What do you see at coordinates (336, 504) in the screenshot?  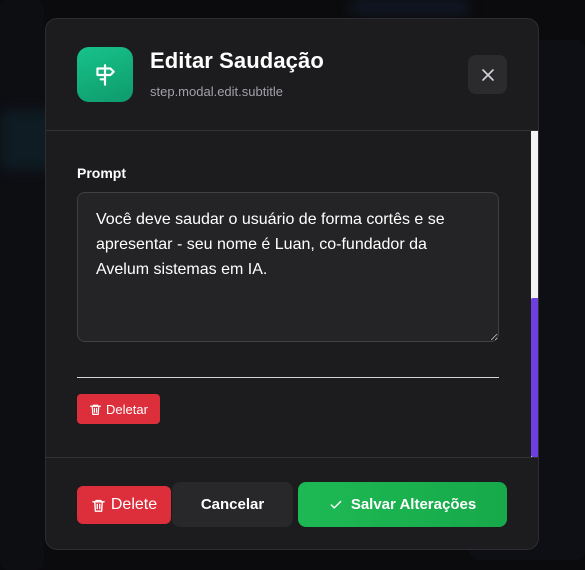 I see `check-icon` at bounding box center [336, 504].